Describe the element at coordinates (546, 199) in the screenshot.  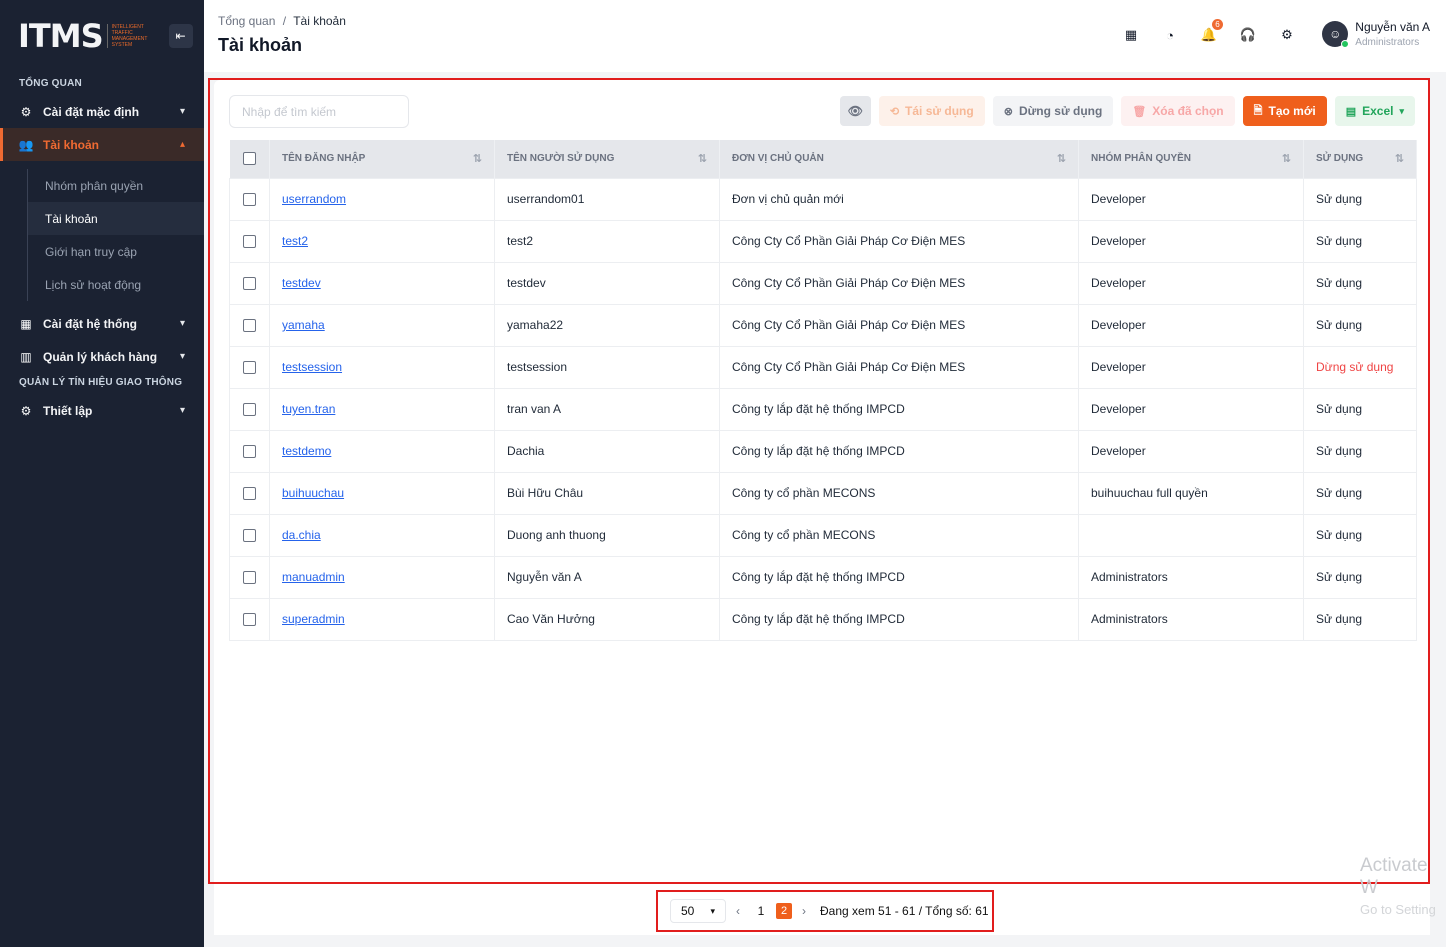
I see `fullname-text: userrandom01` at that location.